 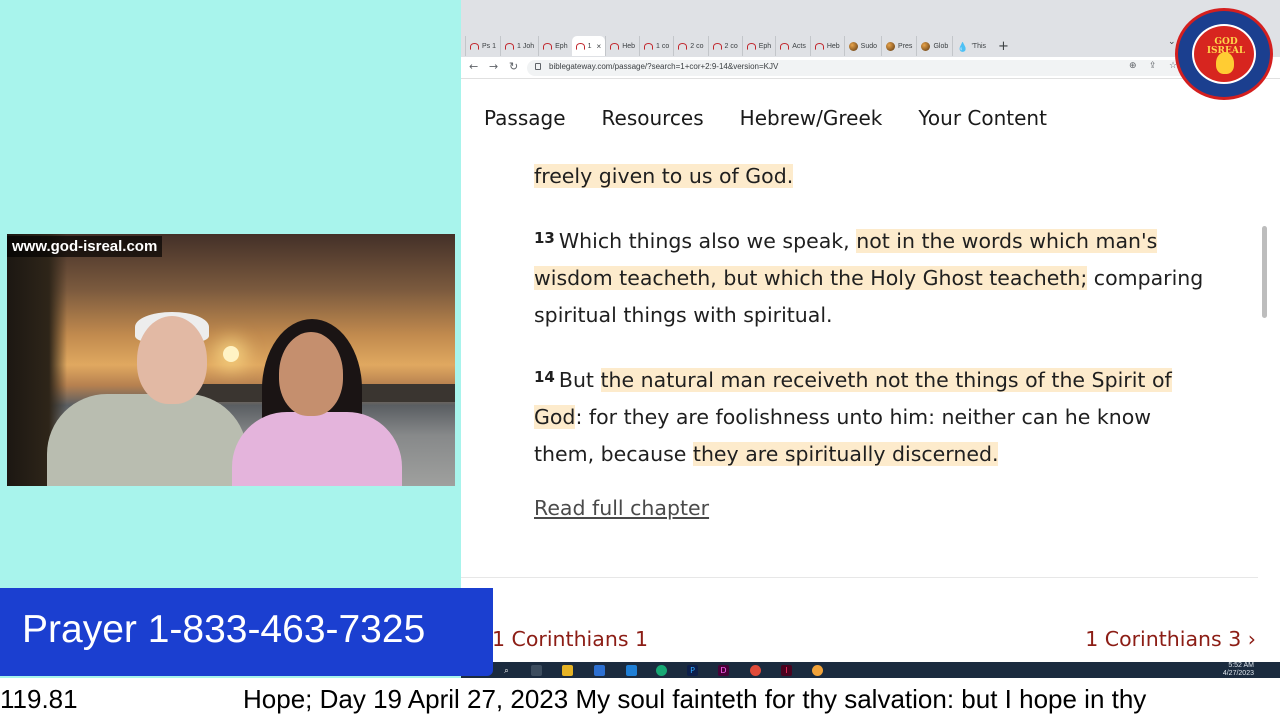 What do you see at coordinates (723, 670) in the screenshot?
I see `dreamweaver-icon: D` at bounding box center [723, 670].